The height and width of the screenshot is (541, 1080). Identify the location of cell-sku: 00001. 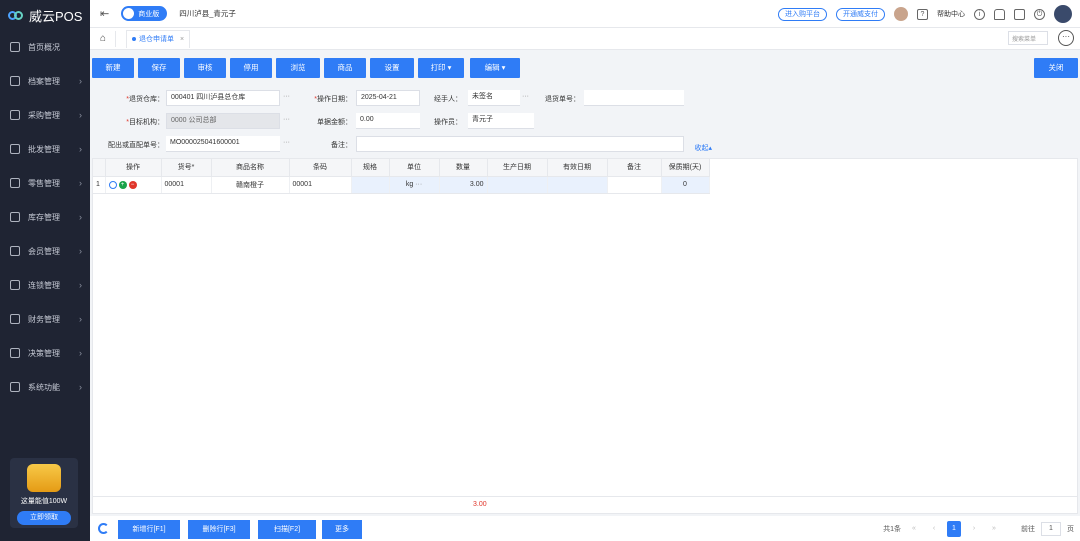
(186, 185).